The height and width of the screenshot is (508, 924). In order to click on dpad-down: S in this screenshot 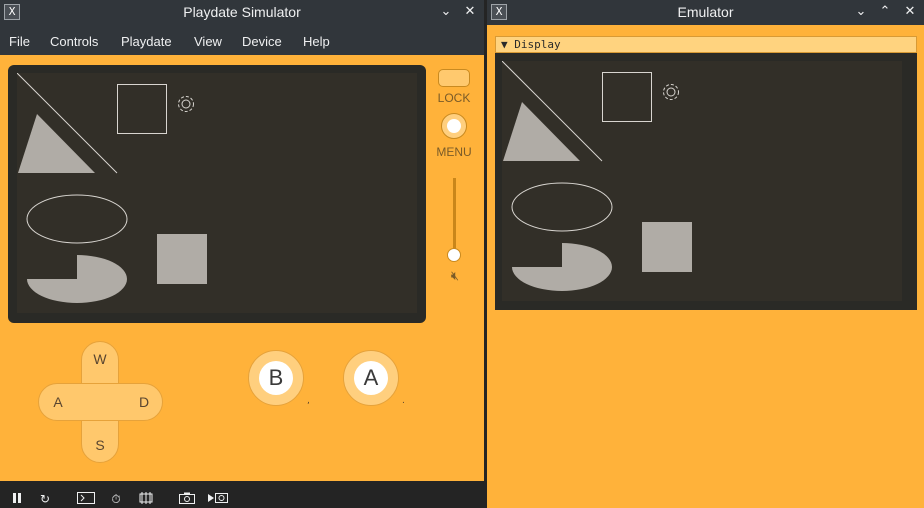, I will do `click(100, 445)`.